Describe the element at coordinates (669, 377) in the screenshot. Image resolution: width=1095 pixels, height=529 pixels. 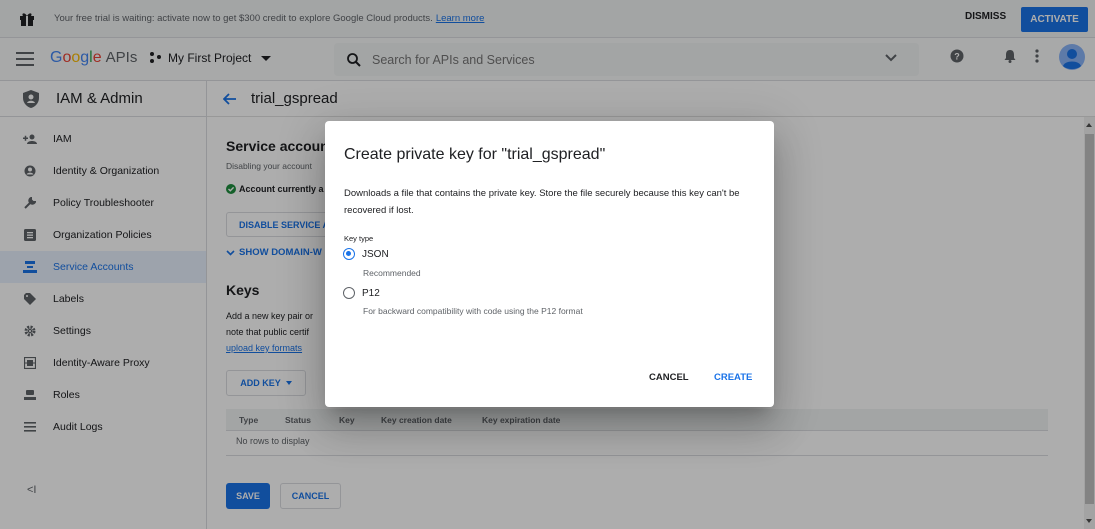
I see `dialog-cancel-button: CANCEL` at that location.